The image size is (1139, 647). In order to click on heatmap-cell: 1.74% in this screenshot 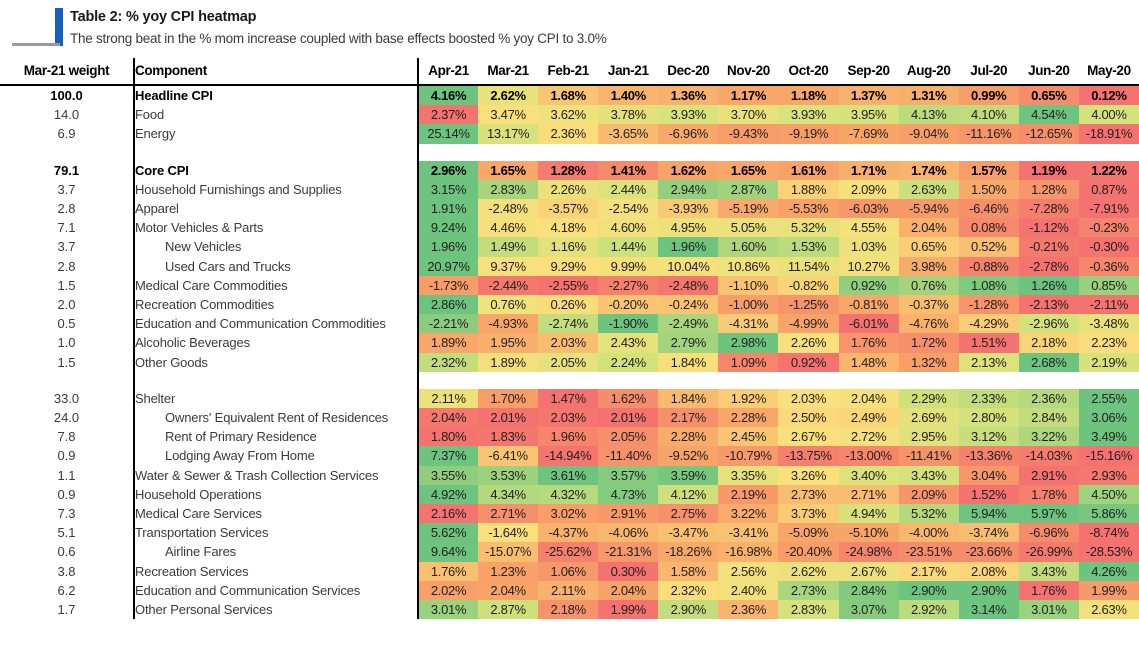, I will do `click(928, 170)`.